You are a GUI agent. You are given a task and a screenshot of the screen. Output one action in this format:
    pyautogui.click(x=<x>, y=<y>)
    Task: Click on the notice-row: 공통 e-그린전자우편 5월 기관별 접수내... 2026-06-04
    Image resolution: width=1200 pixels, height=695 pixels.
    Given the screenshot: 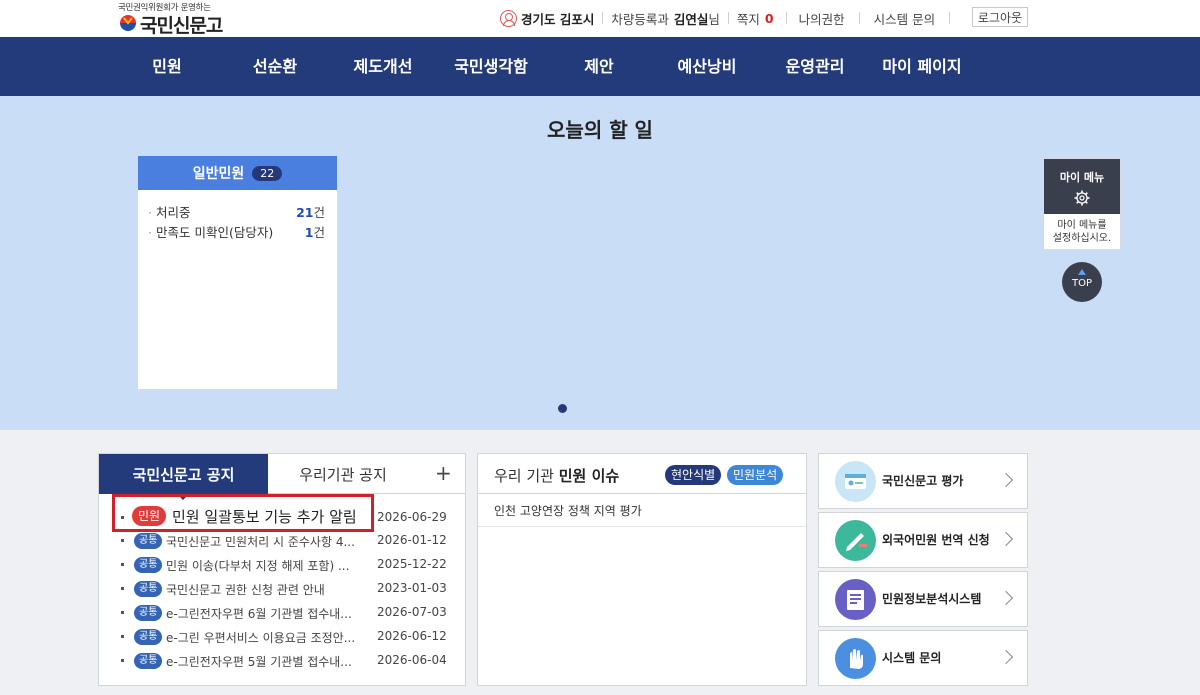 What is the action you would take?
    pyautogui.click(x=282, y=661)
    